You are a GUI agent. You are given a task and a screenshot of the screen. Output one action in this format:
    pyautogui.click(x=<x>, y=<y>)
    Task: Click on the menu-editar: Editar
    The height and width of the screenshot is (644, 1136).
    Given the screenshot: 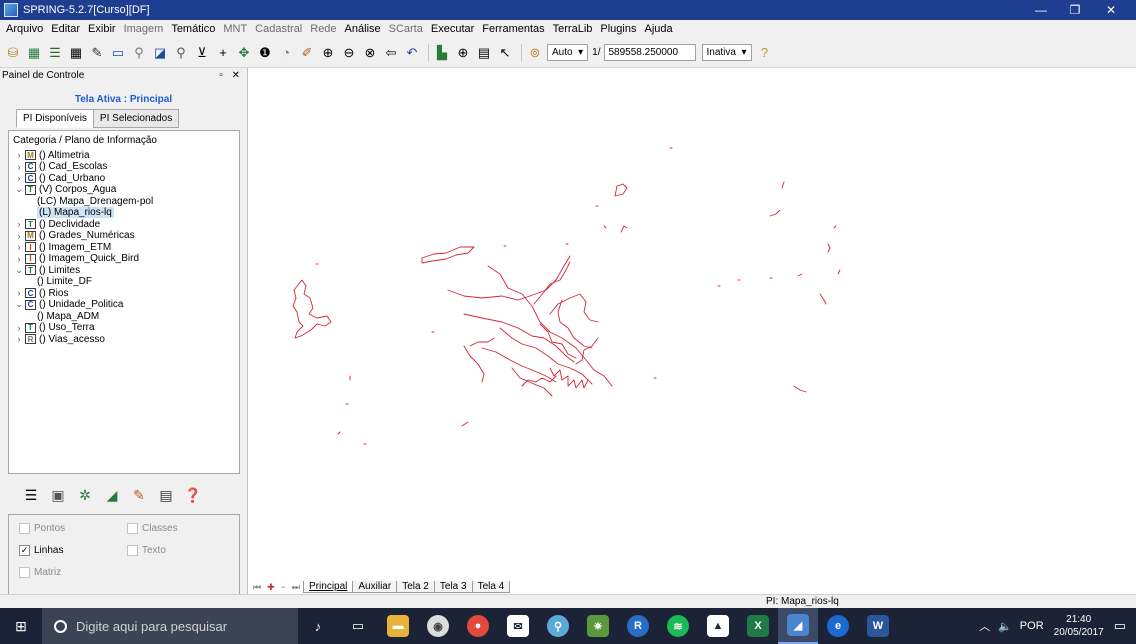 What is the action you would take?
    pyautogui.click(x=65, y=29)
    